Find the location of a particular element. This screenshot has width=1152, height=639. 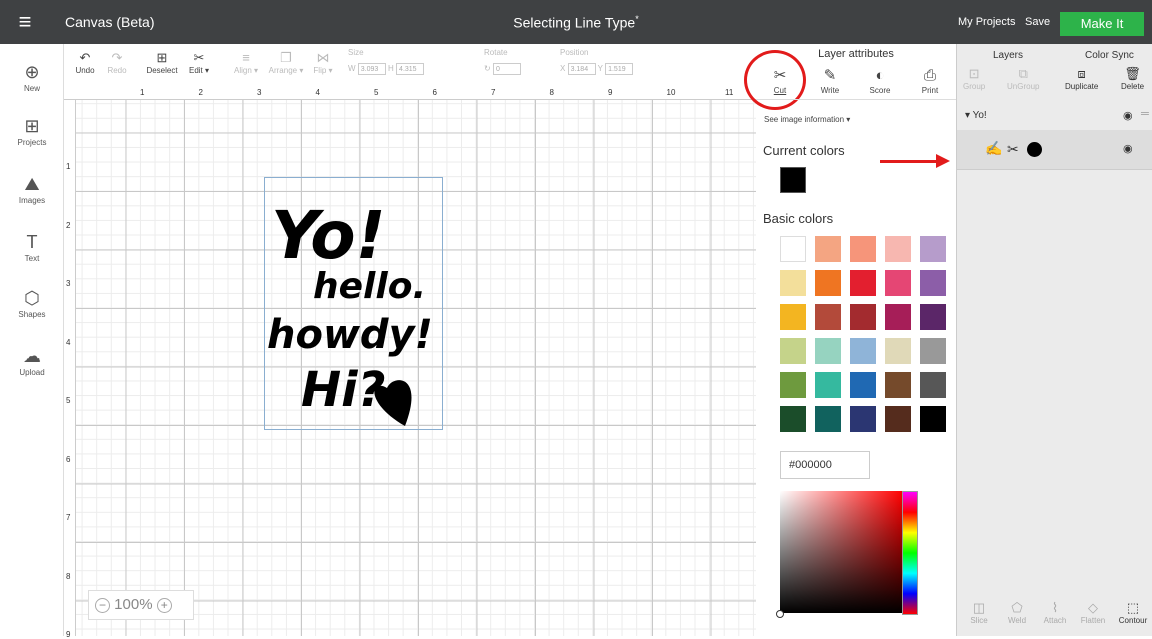

y-label: Y is located at coordinates (600, 69).